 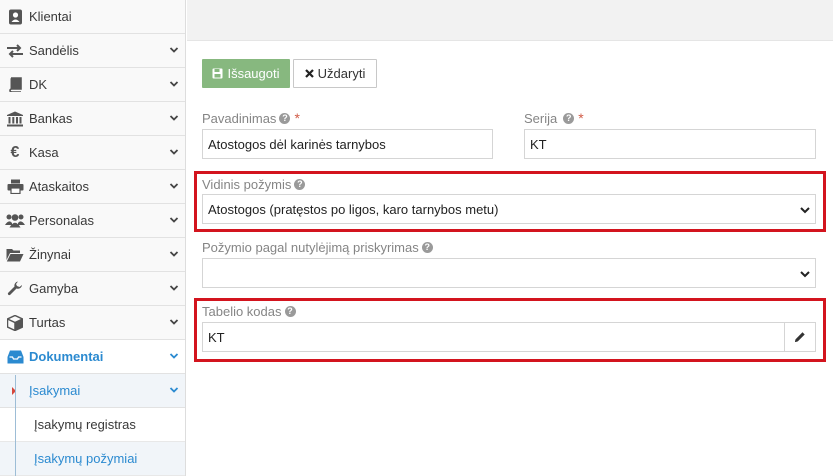 What do you see at coordinates (15, 187) in the screenshot?
I see `printer-icon` at bounding box center [15, 187].